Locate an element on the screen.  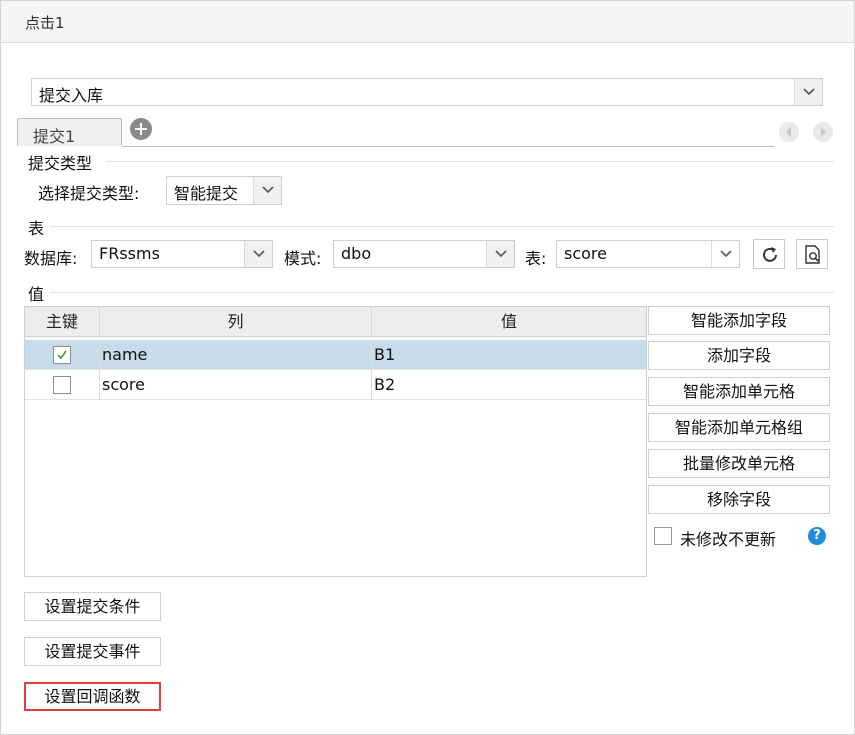
column-cell: name is located at coordinates (236, 355).